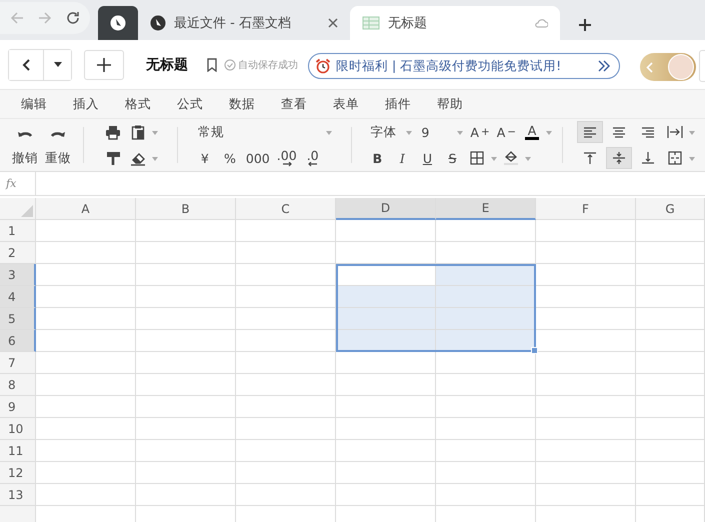 This screenshot has width=705, height=522. What do you see at coordinates (73, 18) in the screenshot?
I see `reload-icon` at bounding box center [73, 18].